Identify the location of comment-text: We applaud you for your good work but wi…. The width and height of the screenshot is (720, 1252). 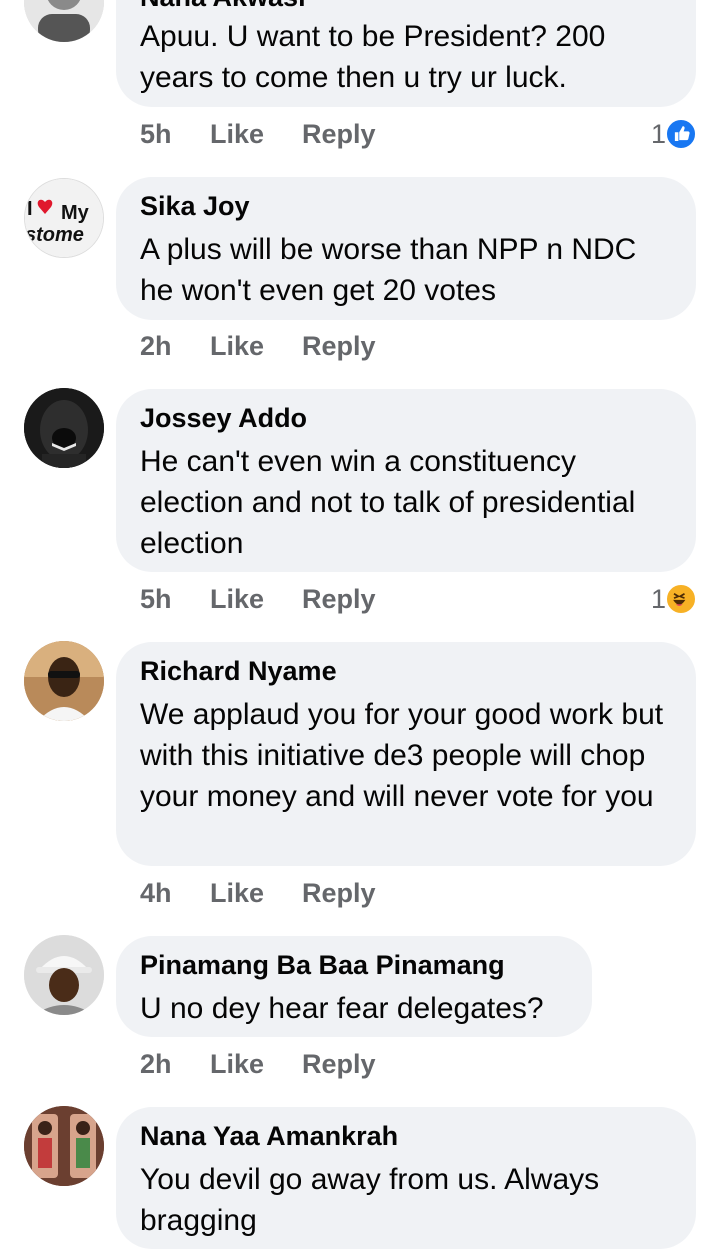
(402, 755).